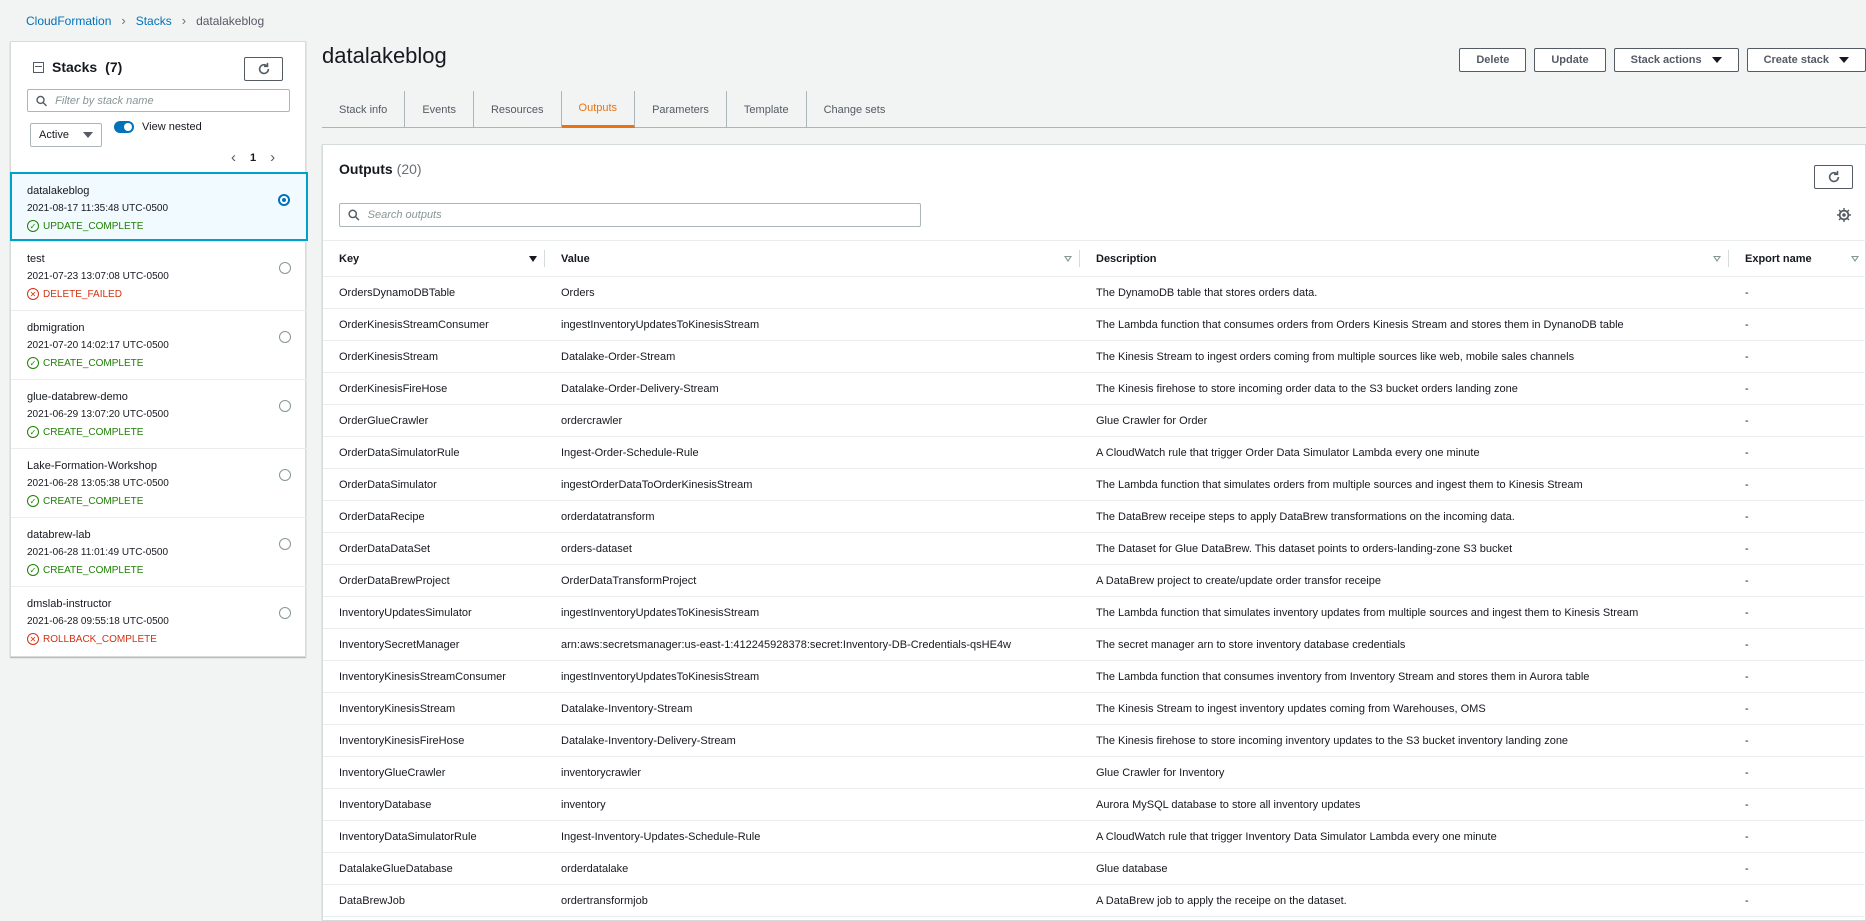  What do you see at coordinates (434, 258) in the screenshot?
I see `column-header-key: Key` at bounding box center [434, 258].